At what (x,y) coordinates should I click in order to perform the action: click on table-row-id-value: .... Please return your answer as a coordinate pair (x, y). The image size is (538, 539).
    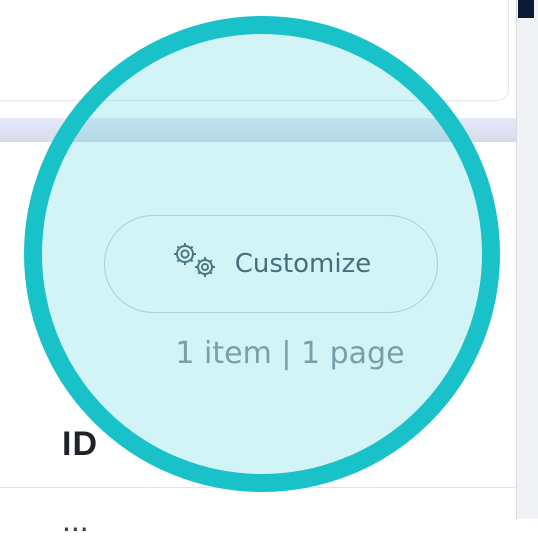
    Looking at the image, I should click on (75, 520).